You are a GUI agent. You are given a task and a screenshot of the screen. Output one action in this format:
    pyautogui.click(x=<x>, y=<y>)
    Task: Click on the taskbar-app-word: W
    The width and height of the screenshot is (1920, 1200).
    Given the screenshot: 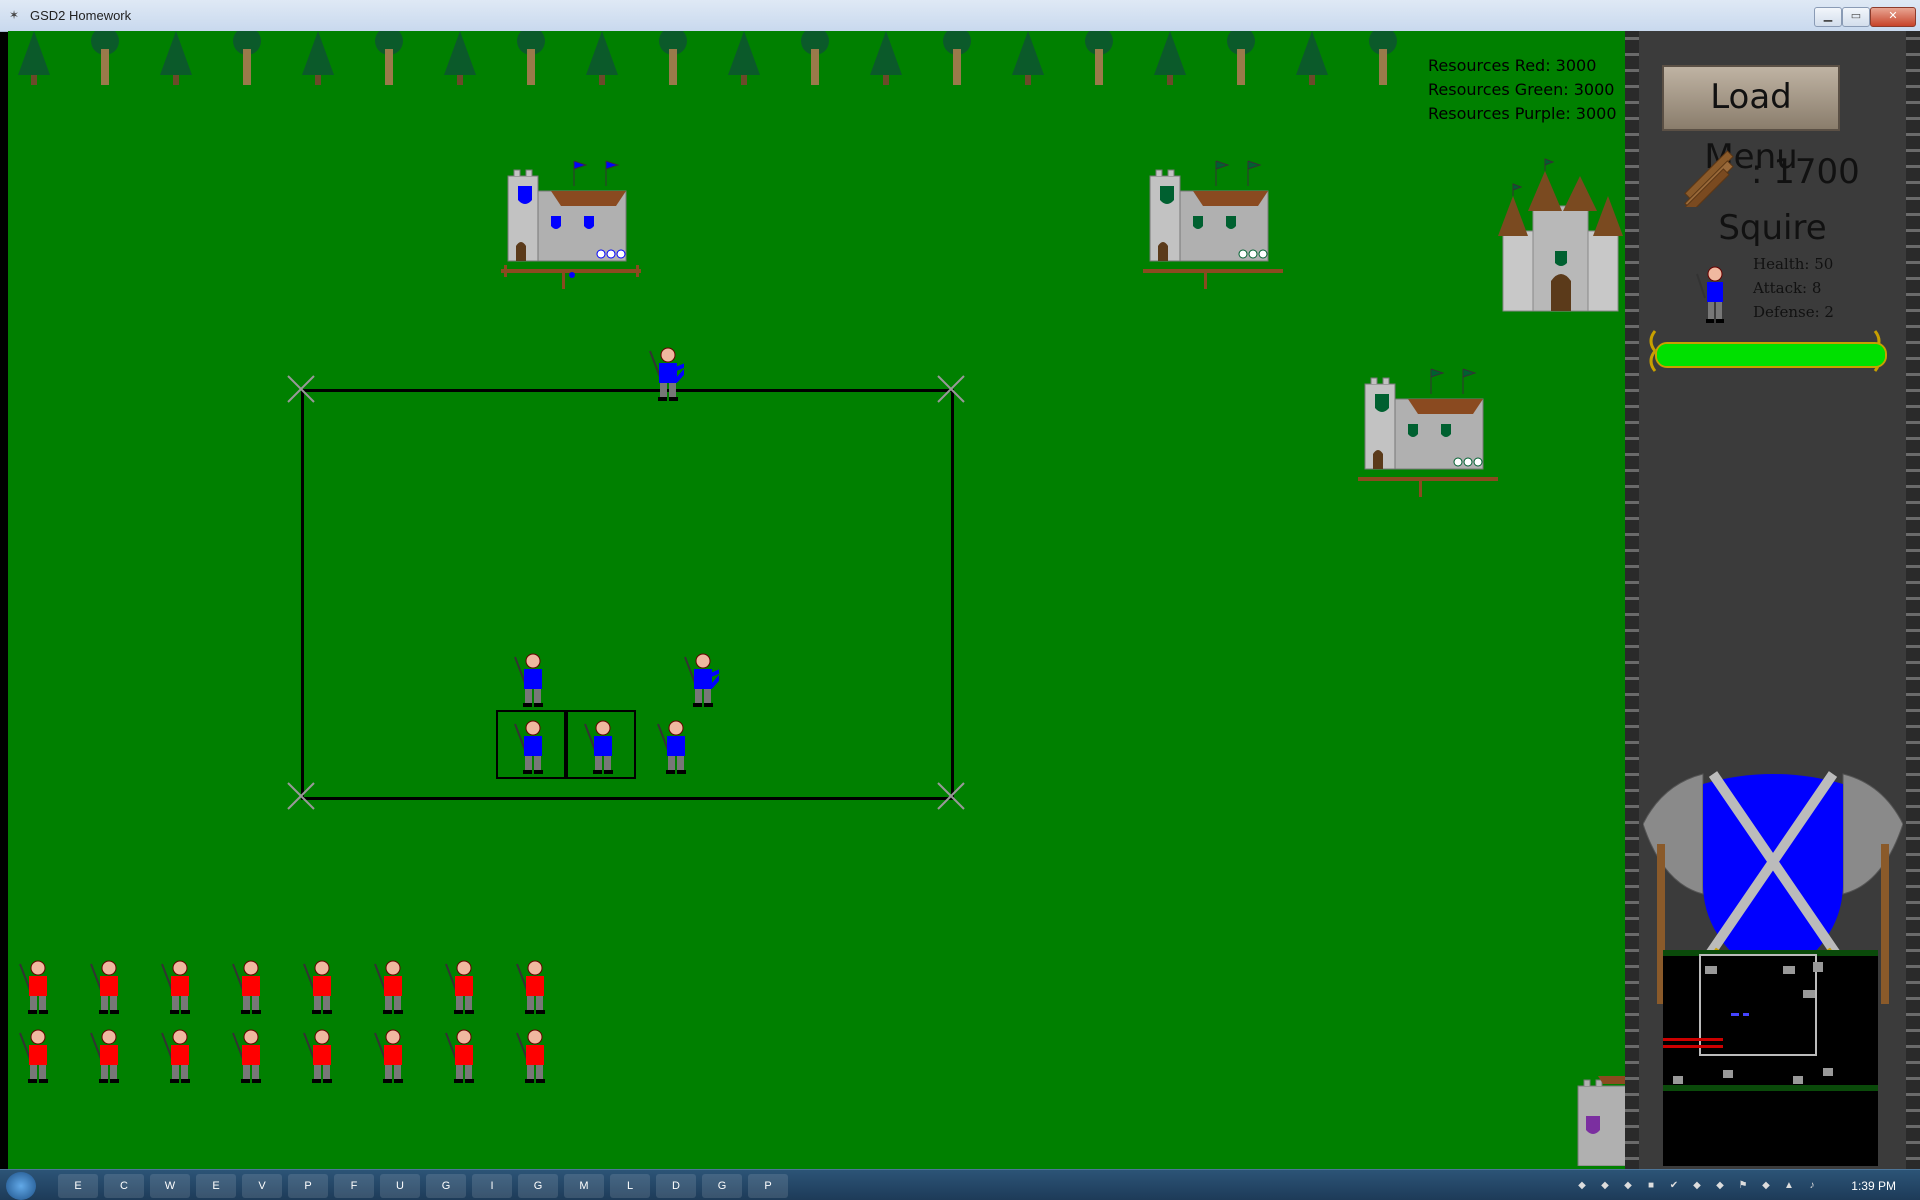 What is the action you would take?
    pyautogui.click(x=170, y=1186)
    